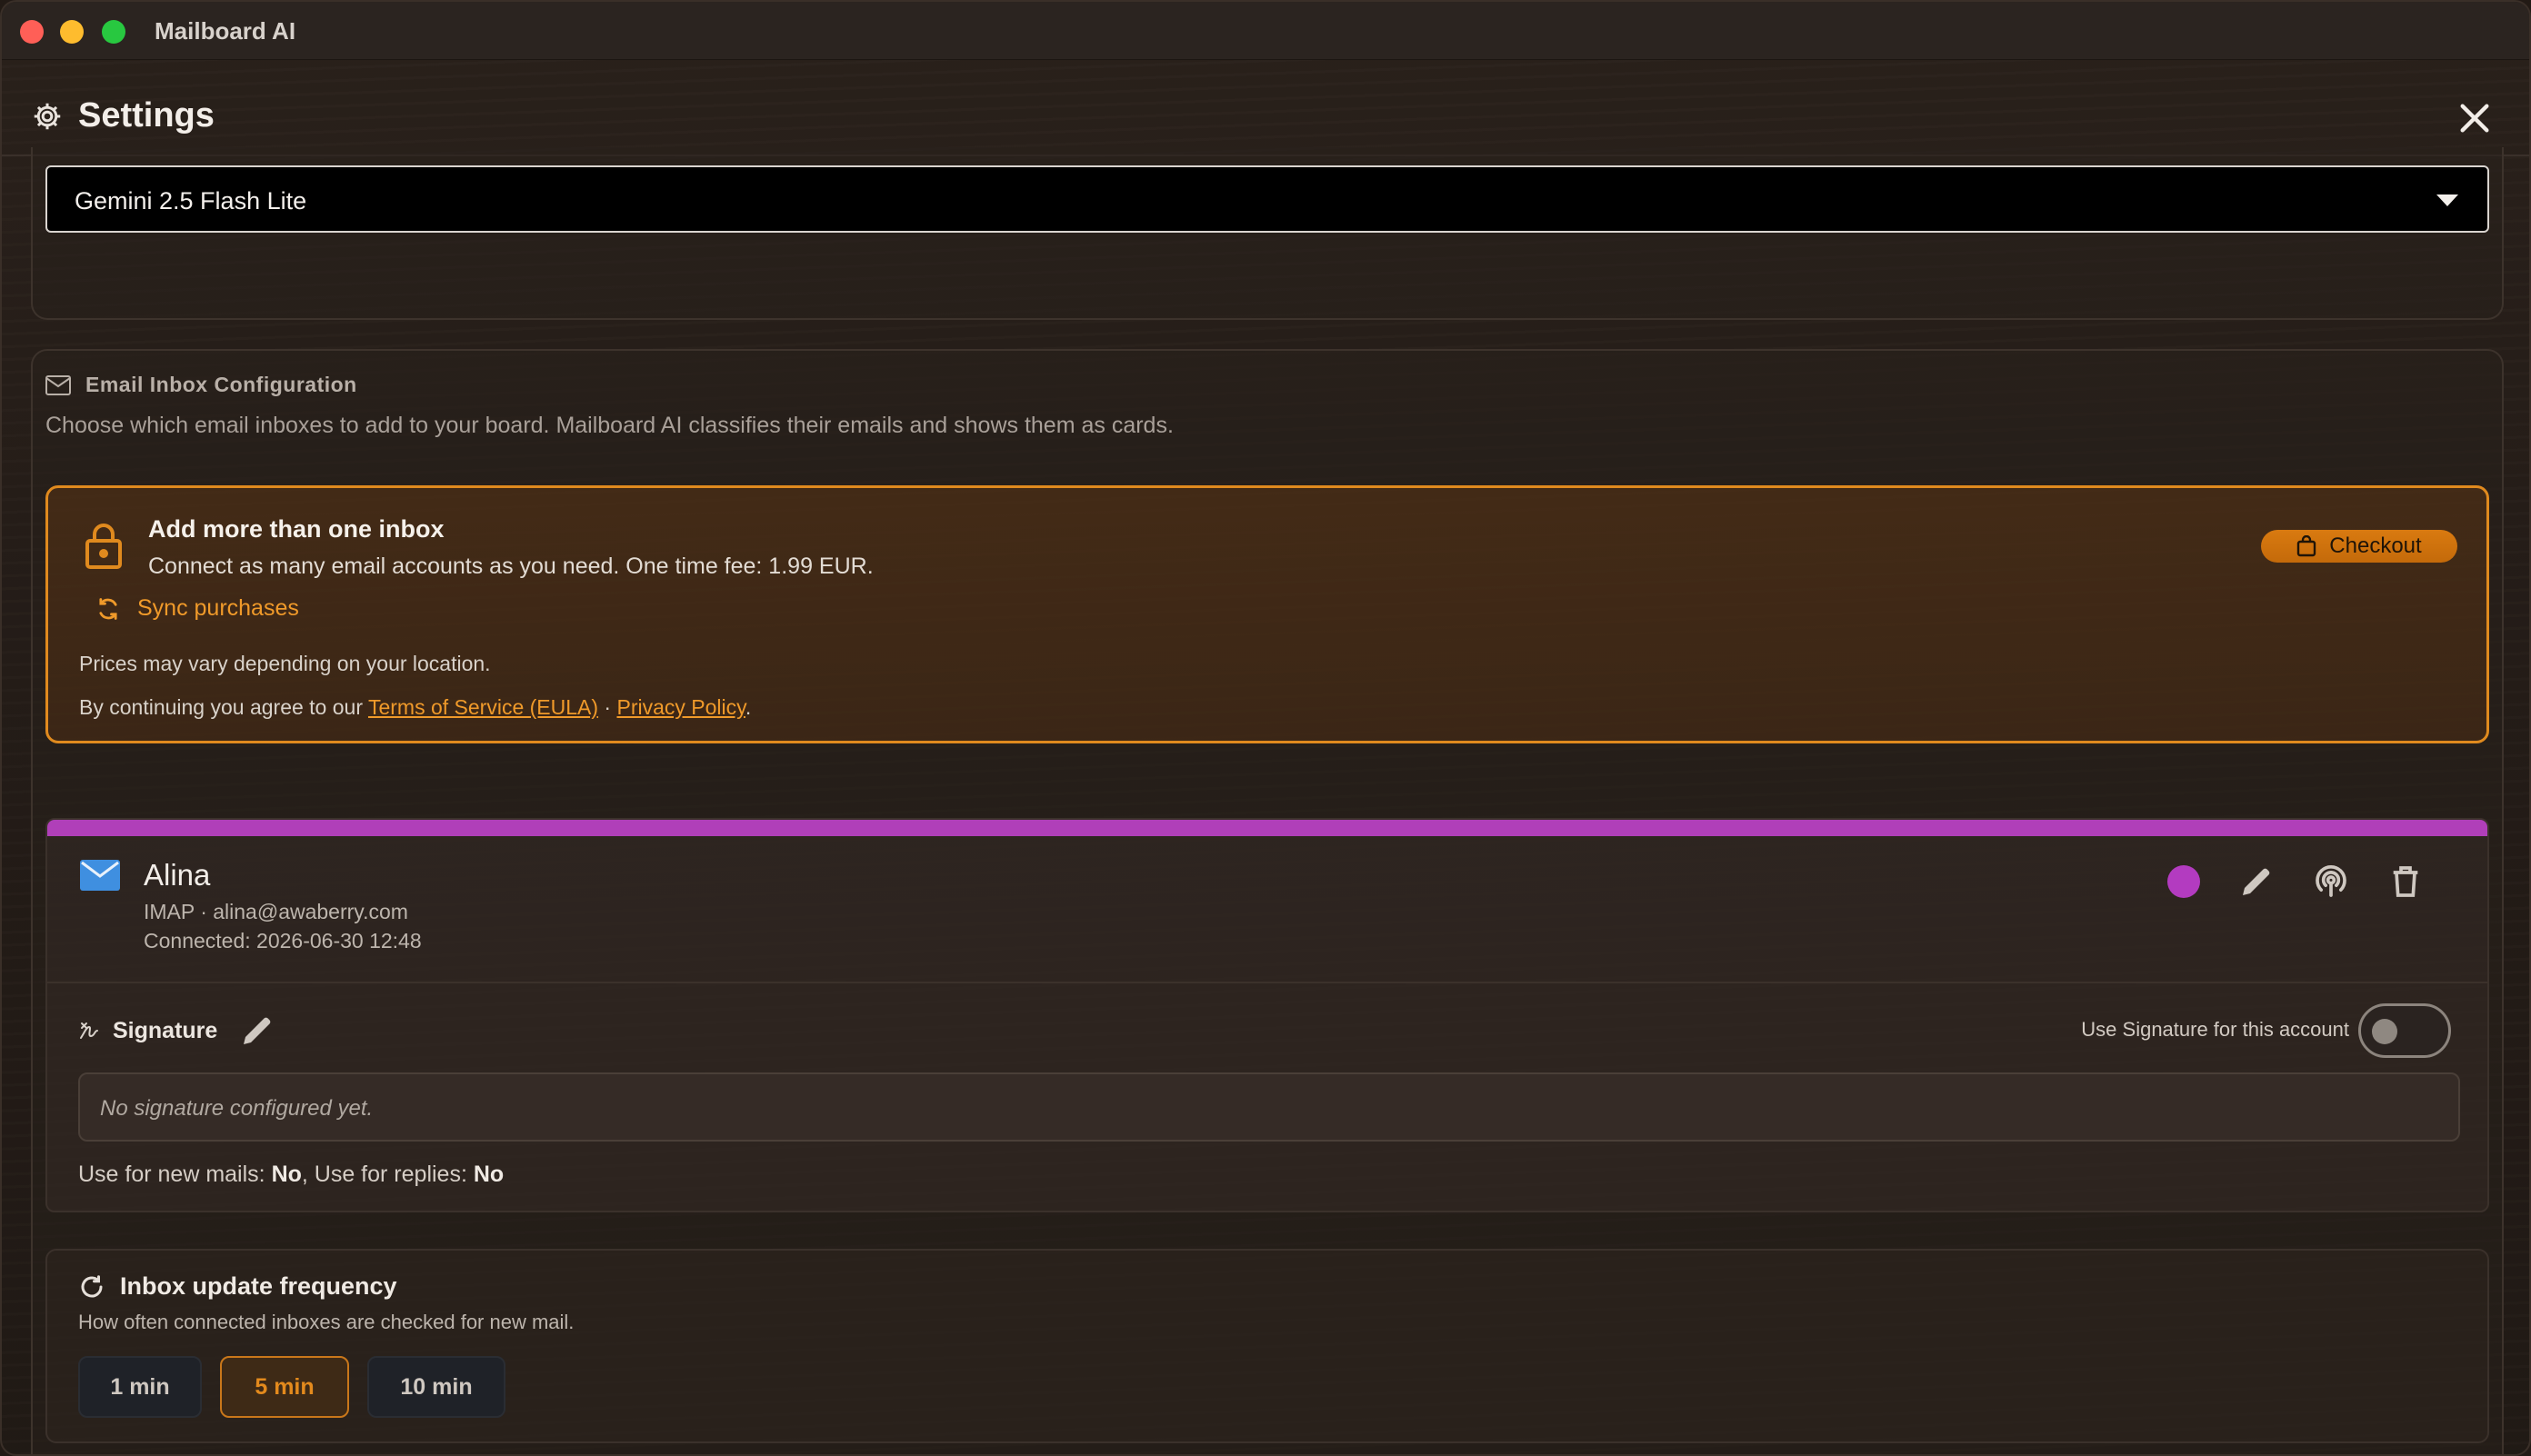 This screenshot has height=1456, width=2531. I want to click on account-name: Alina, so click(177, 875).